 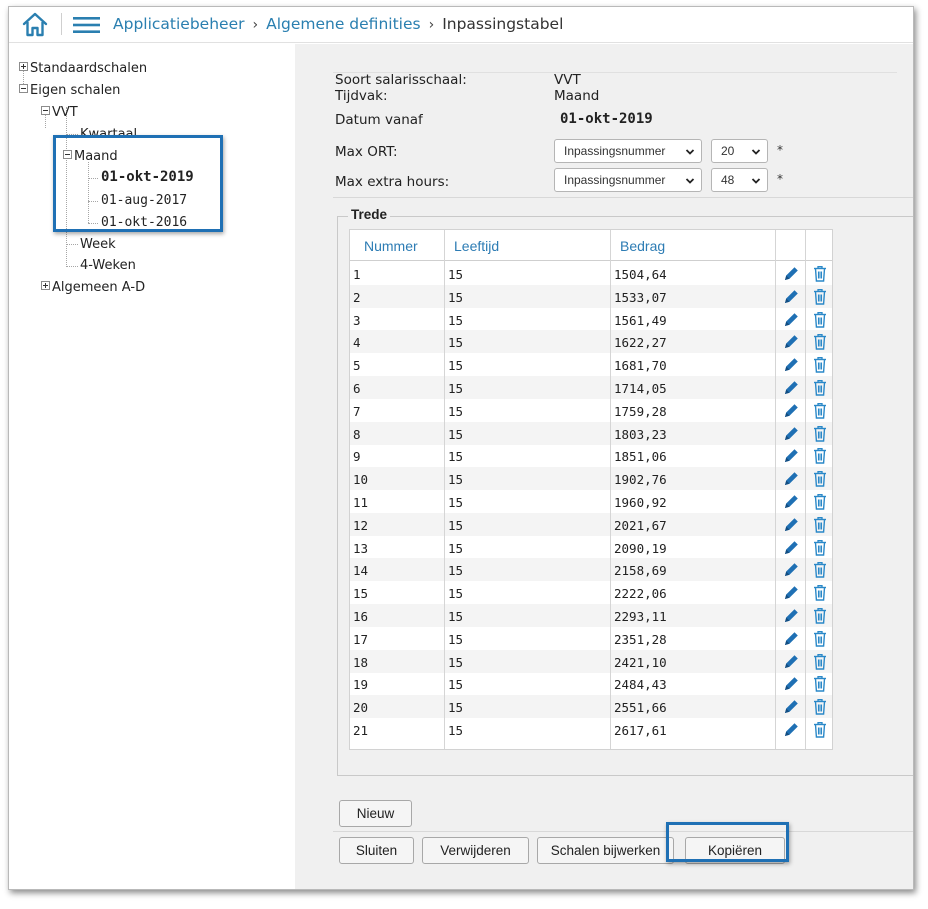 What do you see at coordinates (83, 68) in the screenshot?
I see `tree-item-standaardschalen: Standaardschalen` at bounding box center [83, 68].